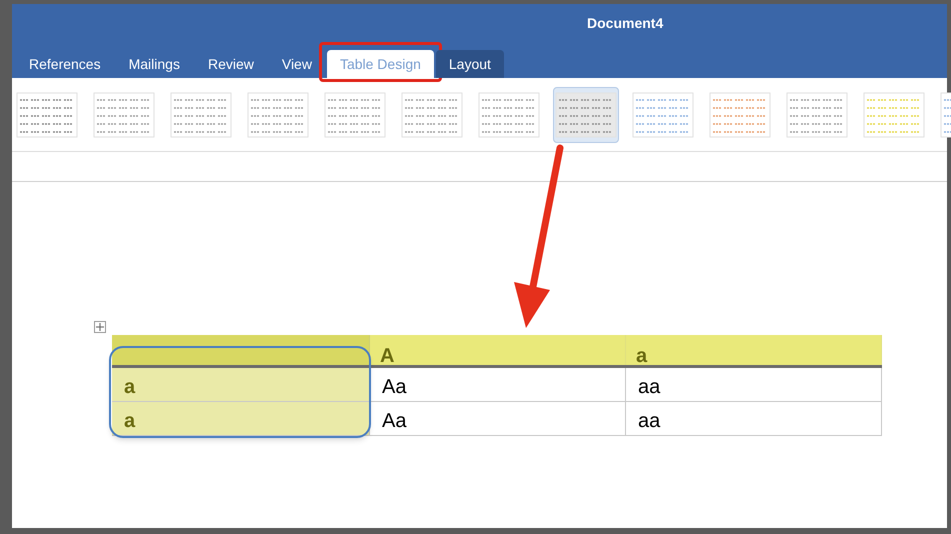 The image size is (951, 534). What do you see at coordinates (154, 64) in the screenshot?
I see `ribbon-tab: Mailings` at bounding box center [154, 64].